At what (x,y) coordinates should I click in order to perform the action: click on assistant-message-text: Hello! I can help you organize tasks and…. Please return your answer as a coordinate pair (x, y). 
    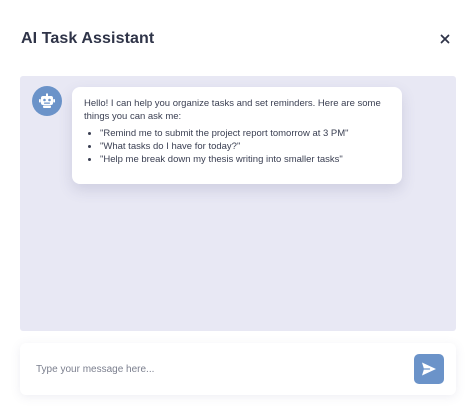
    Looking at the image, I should click on (232, 110).